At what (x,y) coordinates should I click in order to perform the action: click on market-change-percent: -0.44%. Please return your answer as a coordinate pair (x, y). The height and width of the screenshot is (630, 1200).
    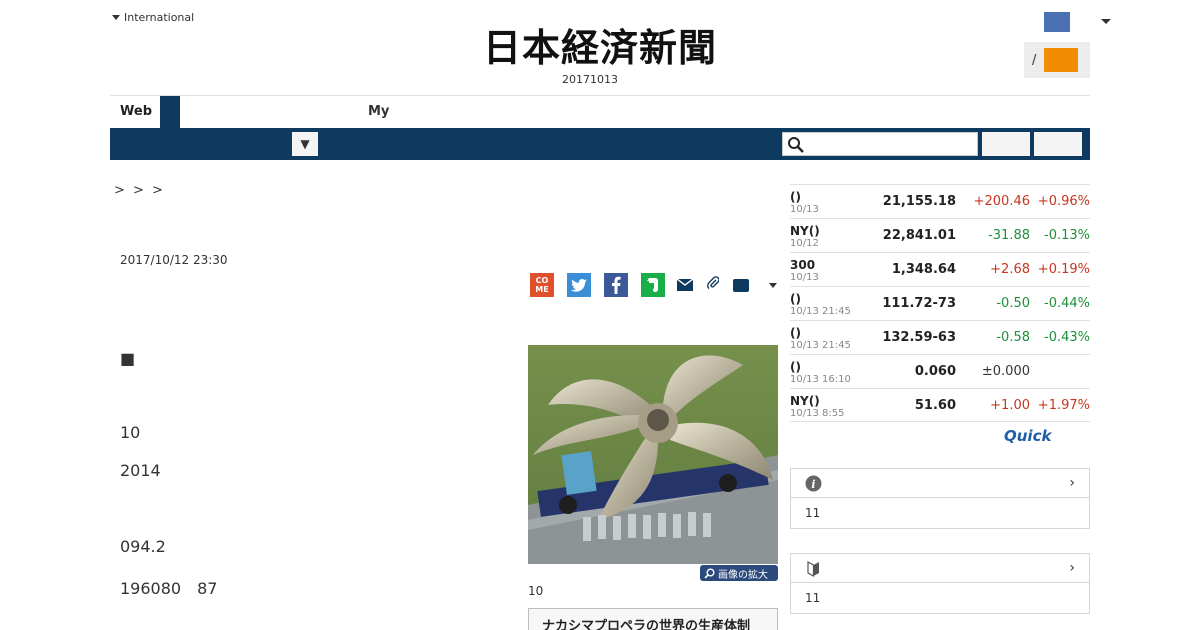
    Looking at the image, I should click on (1067, 303).